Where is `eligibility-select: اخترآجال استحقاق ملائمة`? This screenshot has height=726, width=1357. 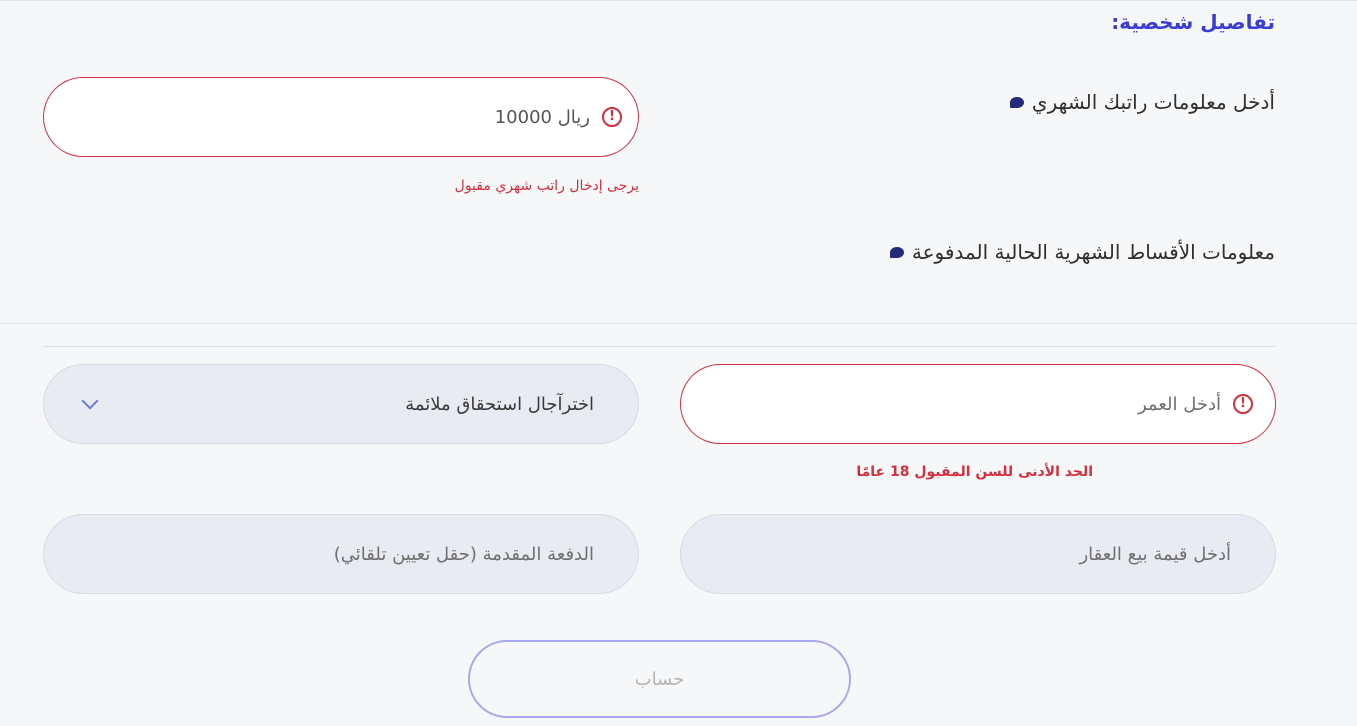
eligibility-select: اخترآجال استحقاق ملائمة is located at coordinates (341, 404).